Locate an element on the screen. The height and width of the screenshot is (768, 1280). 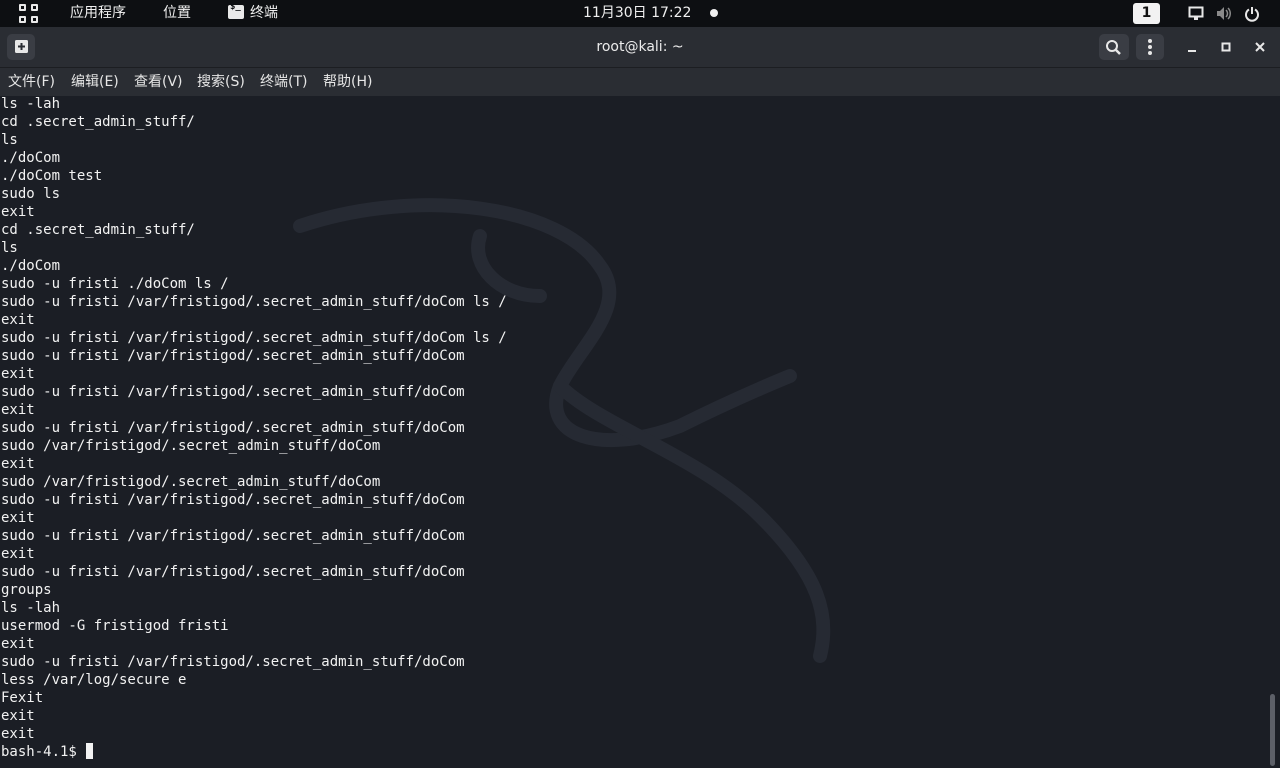
power-icon is located at coordinates (1252, 16).